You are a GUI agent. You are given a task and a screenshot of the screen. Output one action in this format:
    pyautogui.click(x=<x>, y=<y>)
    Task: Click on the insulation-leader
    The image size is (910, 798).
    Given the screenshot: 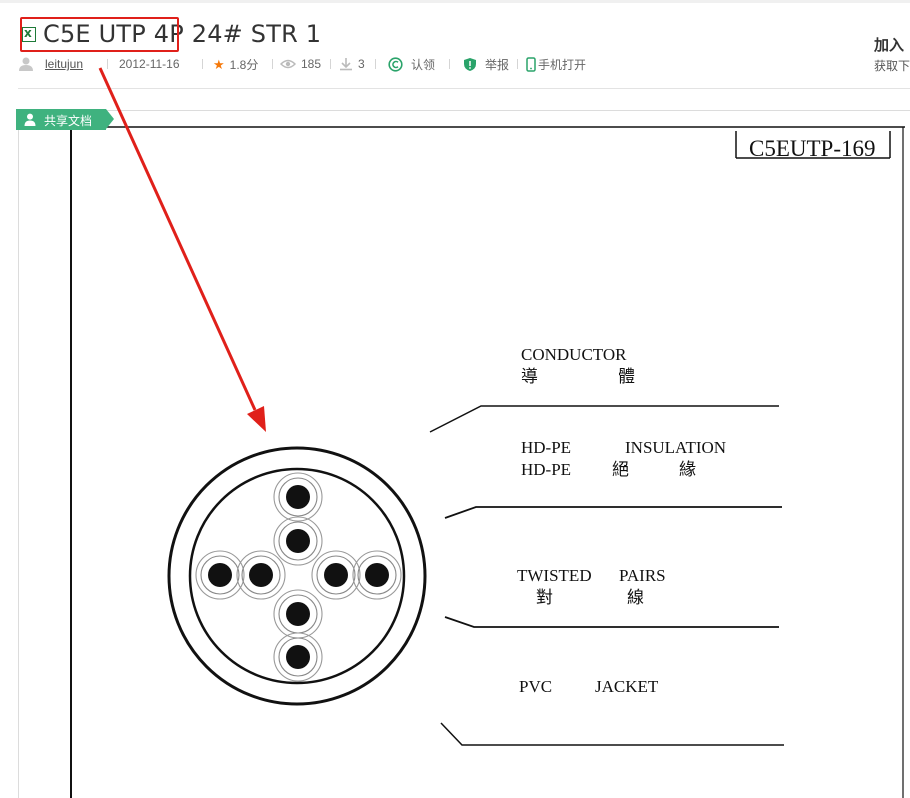 What is the action you would take?
    pyautogui.click(x=613, y=512)
    